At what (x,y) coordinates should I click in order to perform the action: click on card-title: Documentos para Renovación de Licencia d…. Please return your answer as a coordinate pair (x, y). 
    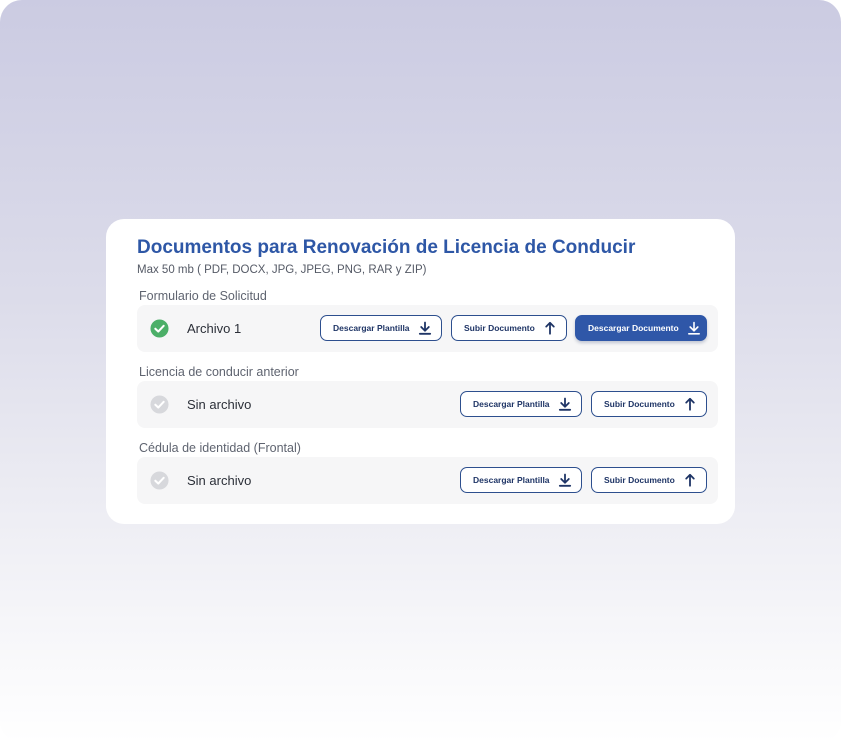
    Looking at the image, I should click on (386, 247).